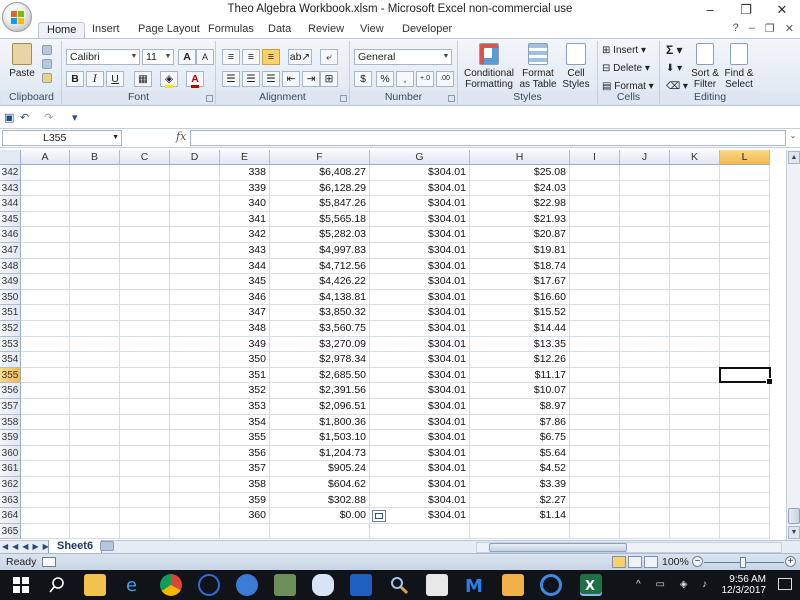 The width and height of the screenshot is (800, 600). What do you see at coordinates (745, 531) in the screenshot?
I see `cell-l365` at bounding box center [745, 531].